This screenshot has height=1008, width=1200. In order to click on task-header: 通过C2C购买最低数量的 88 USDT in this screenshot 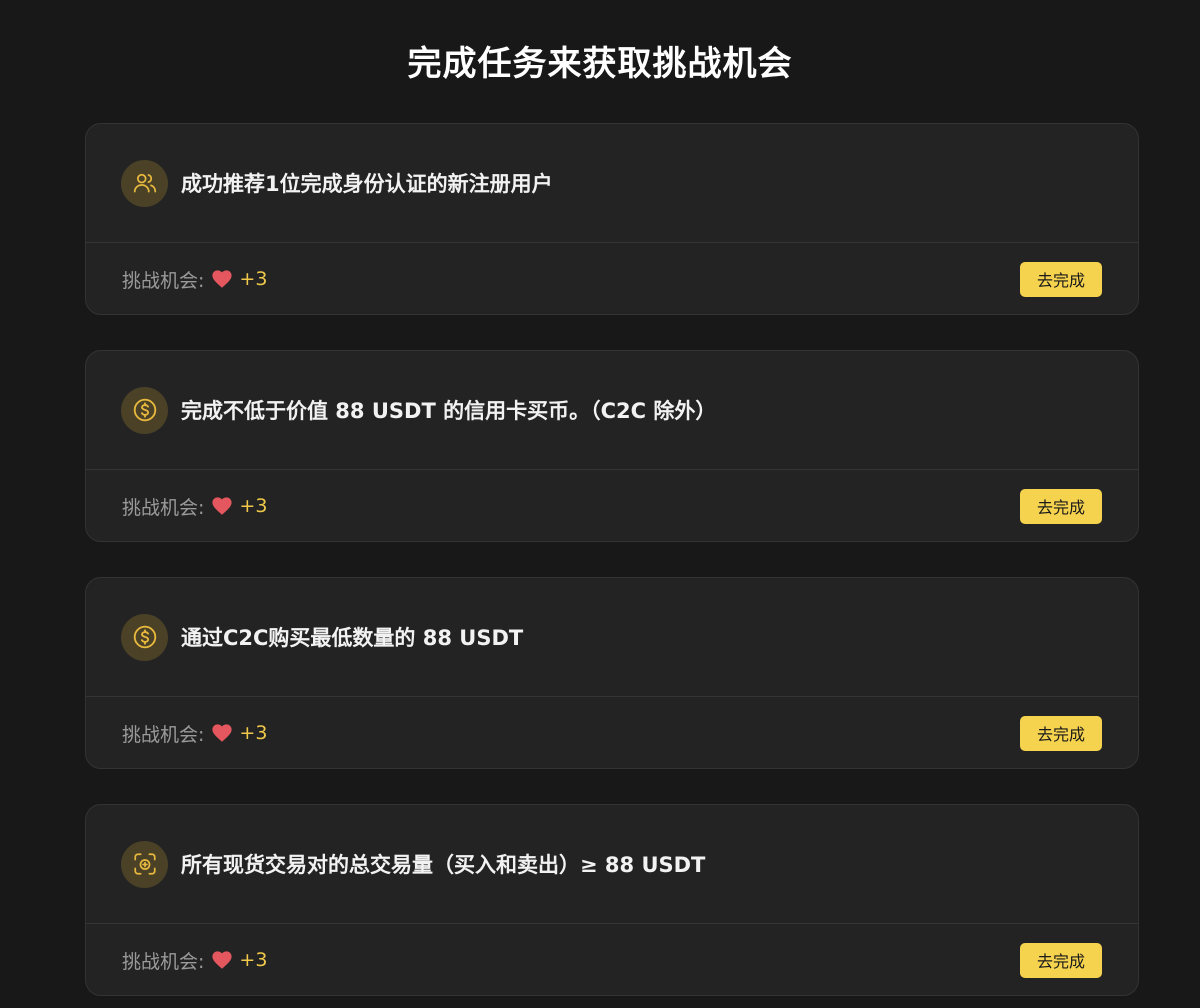, I will do `click(612, 637)`.